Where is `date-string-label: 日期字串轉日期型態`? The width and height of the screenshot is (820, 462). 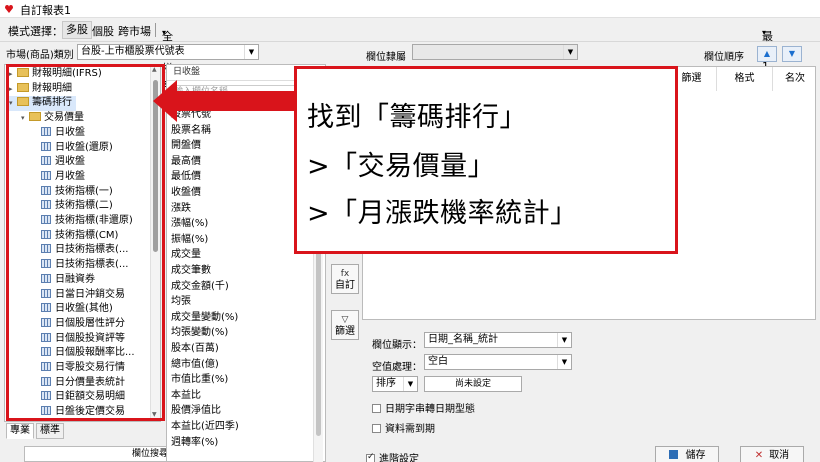
date-string-label: 日期字串轉日期型態 is located at coordinates (430, 409).